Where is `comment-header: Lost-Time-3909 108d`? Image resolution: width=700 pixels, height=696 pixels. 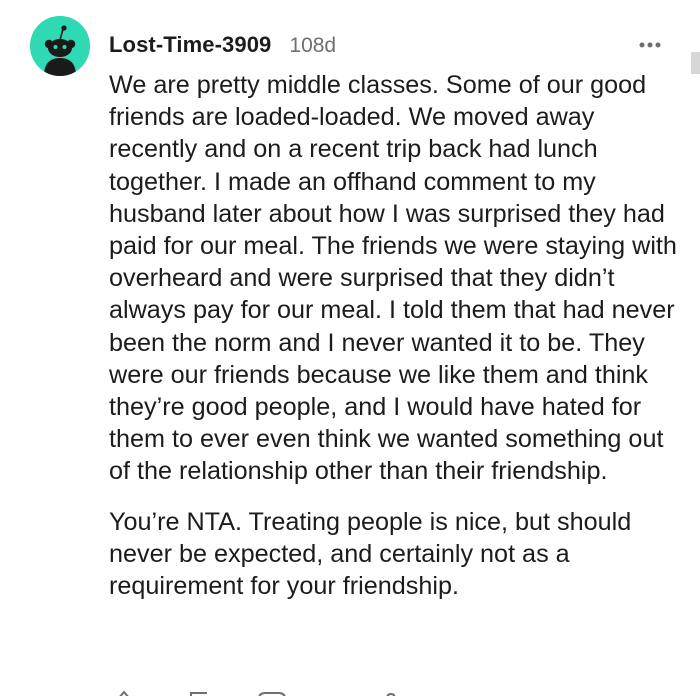
comment-header: Lost-Time-3909 108d is located at coordinates (222, 45).